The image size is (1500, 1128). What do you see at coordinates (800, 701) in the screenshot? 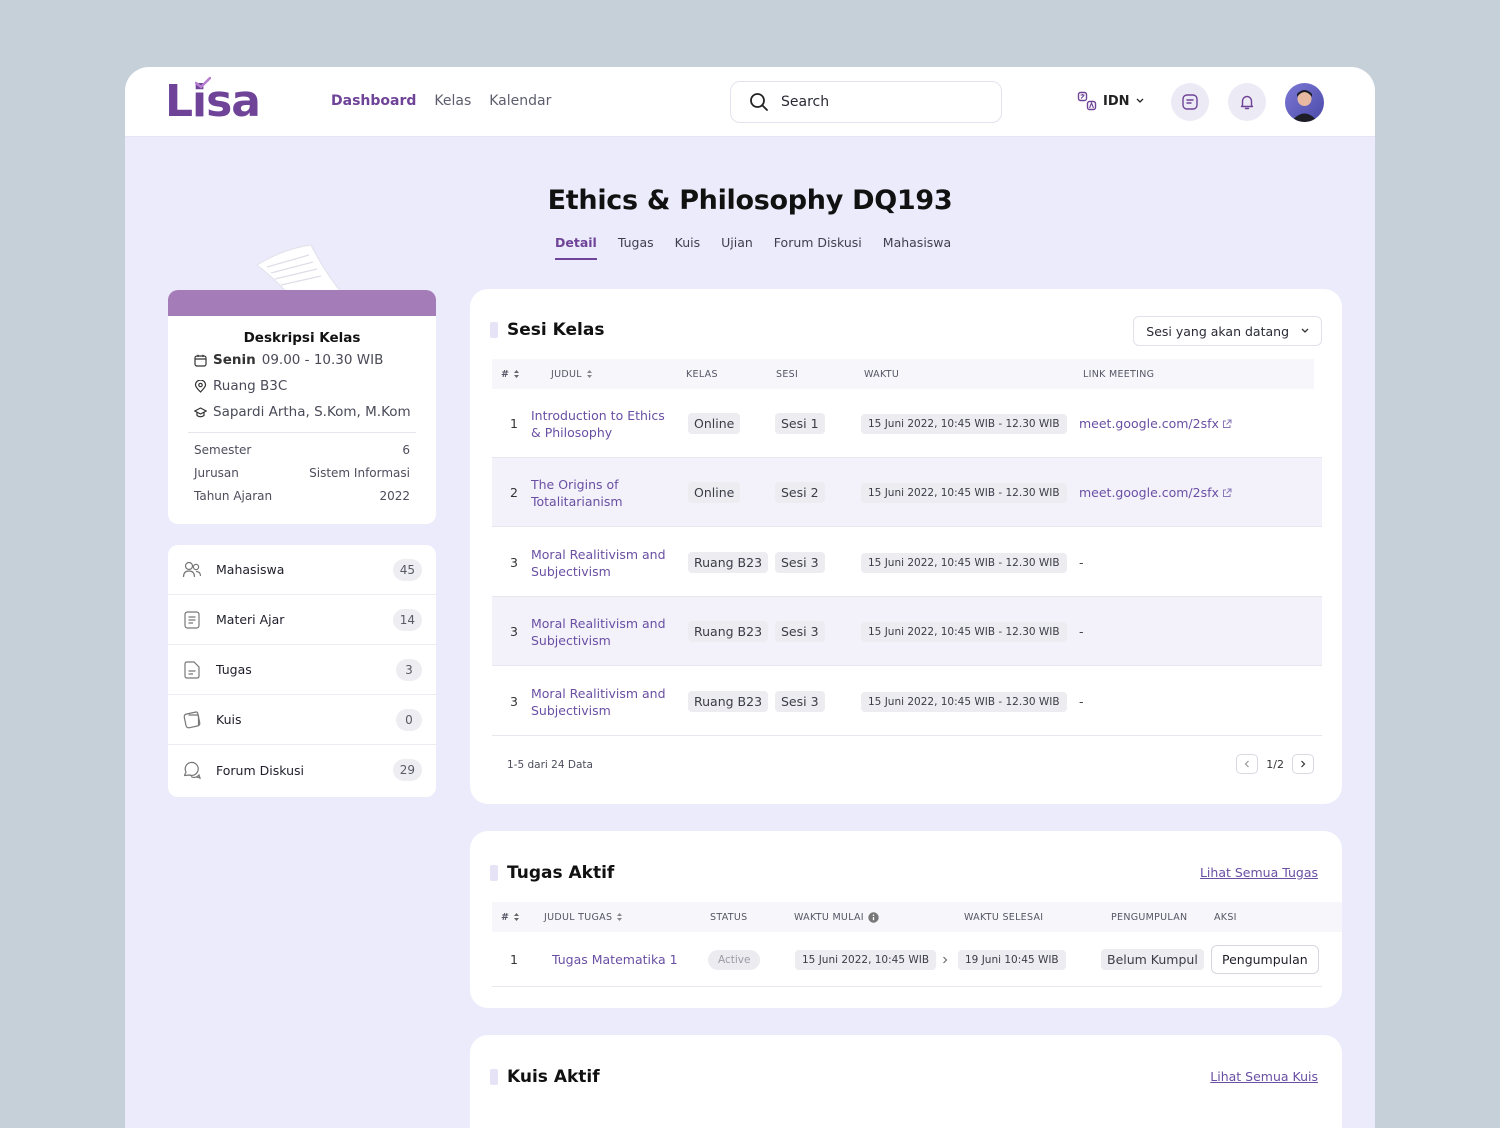
I see `sesi-chip: Sesi 3` at bounding box center [800, 701].